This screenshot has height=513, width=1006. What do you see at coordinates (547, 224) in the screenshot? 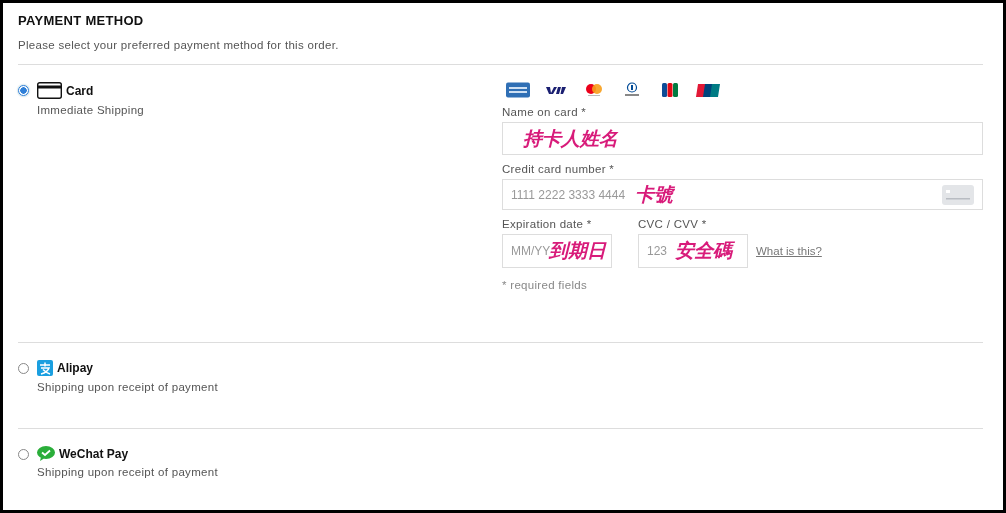
I see `field-label: Expiration date *` at bounding box center [547, 224].